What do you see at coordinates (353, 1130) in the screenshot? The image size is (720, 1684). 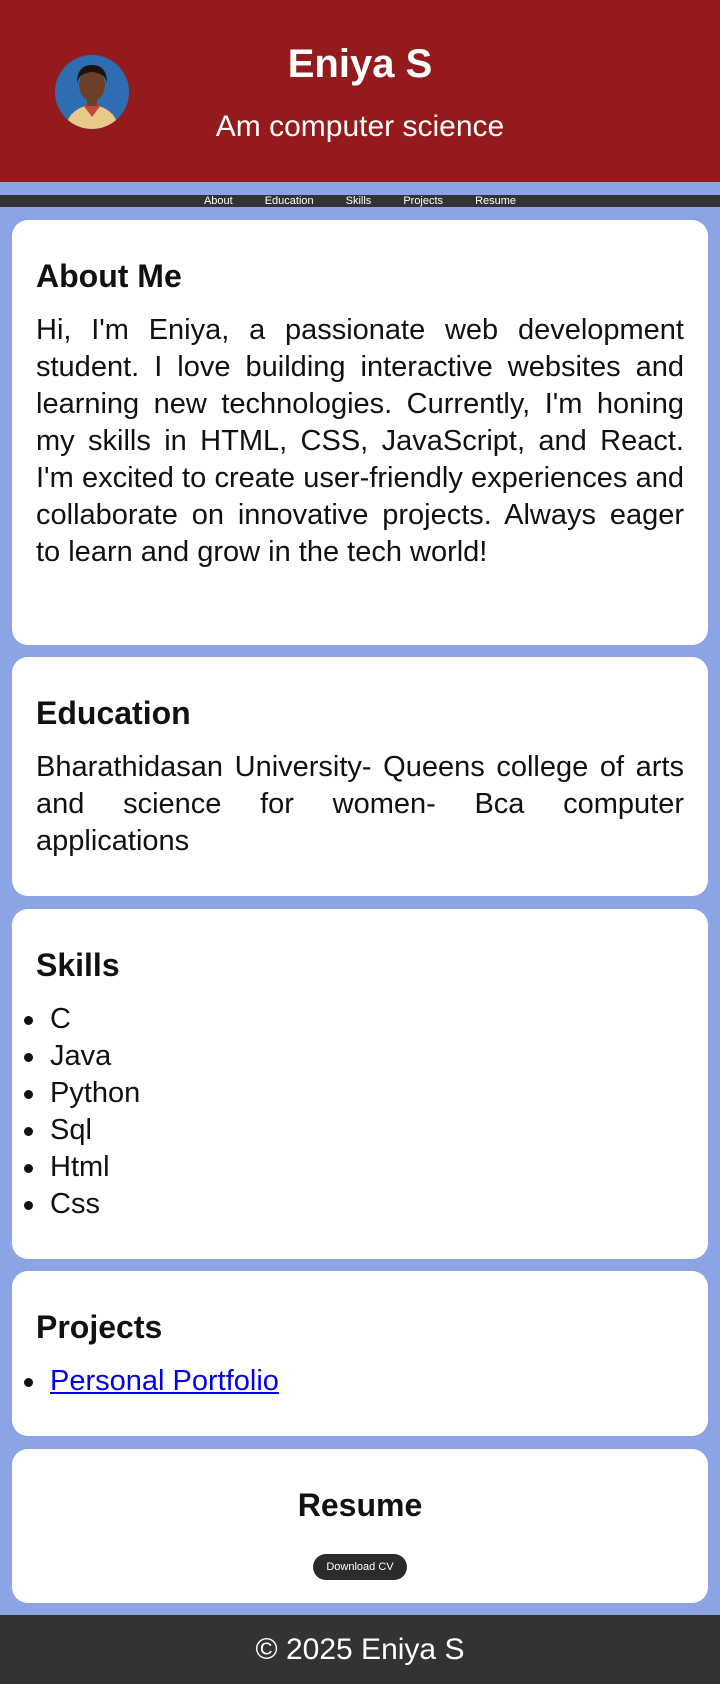 I see `skill-item: Sql` at bounding box center [353, 1130].